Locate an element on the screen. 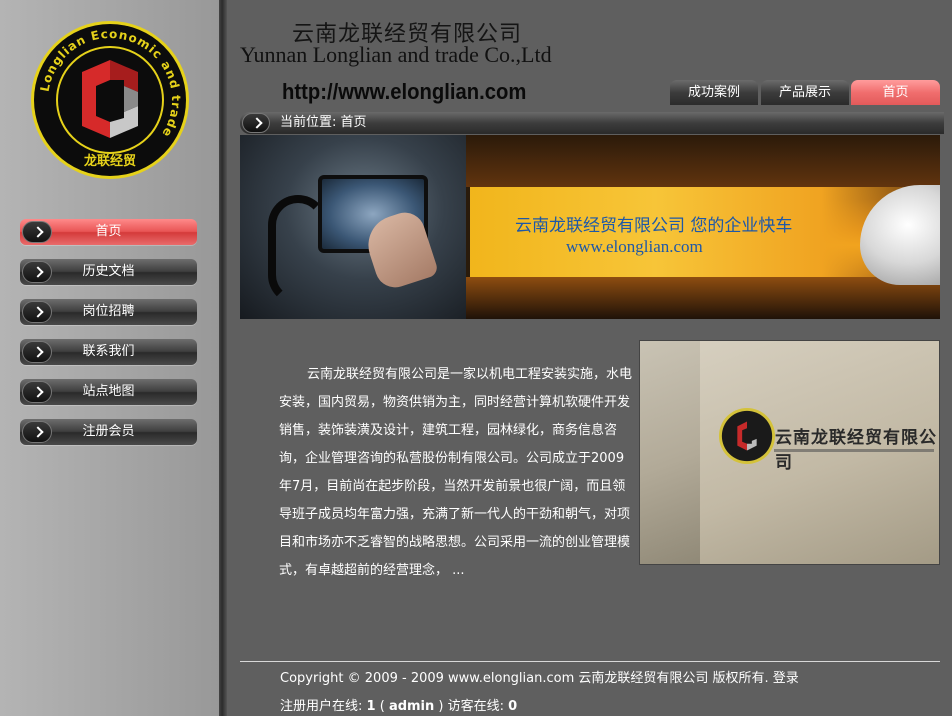 The width and height of the screenshot is (952, 716). sidebar-item-history: 历史文档 is located at coordinates (108, 272).